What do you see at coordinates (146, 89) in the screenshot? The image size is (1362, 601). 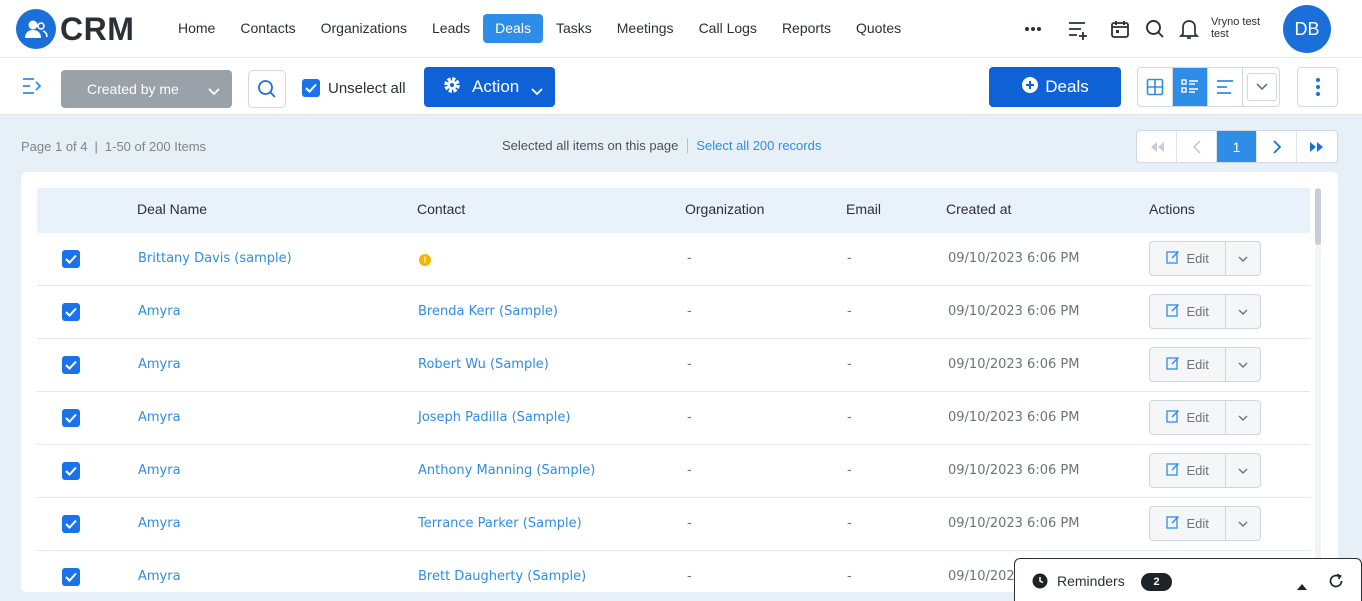 I see `filter-select: Created by me` at bounding box center [146, 89].